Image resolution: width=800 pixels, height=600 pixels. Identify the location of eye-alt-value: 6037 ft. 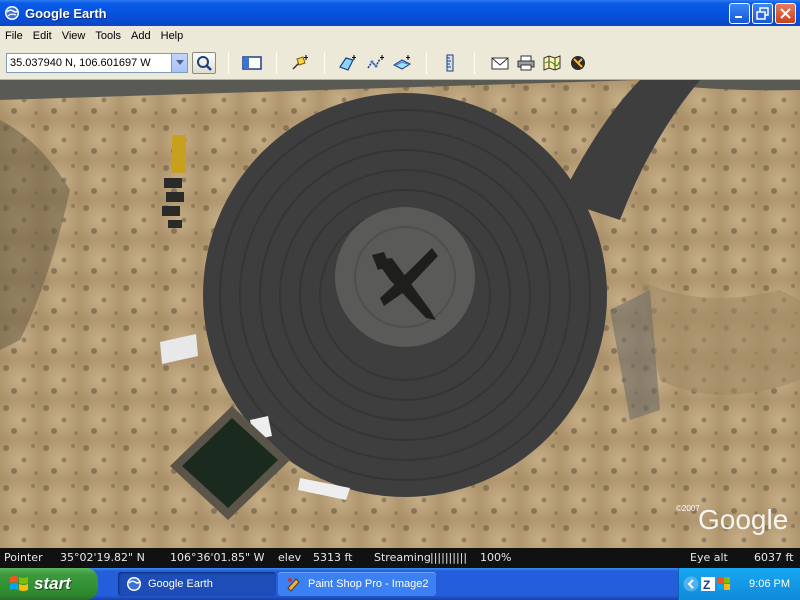
(774, 557).